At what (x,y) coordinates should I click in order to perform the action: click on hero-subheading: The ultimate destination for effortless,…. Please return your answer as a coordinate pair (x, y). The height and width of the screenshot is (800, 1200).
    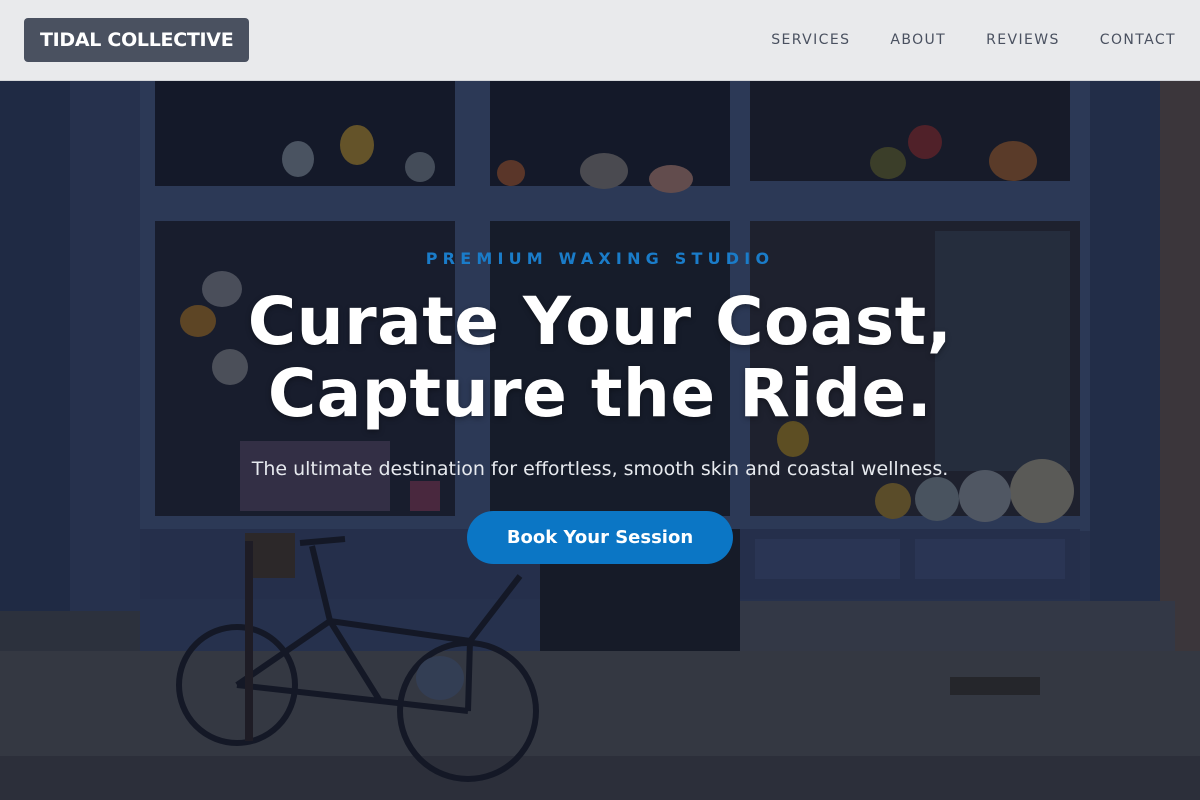
    Looking at the image, I should click on (600, 469).